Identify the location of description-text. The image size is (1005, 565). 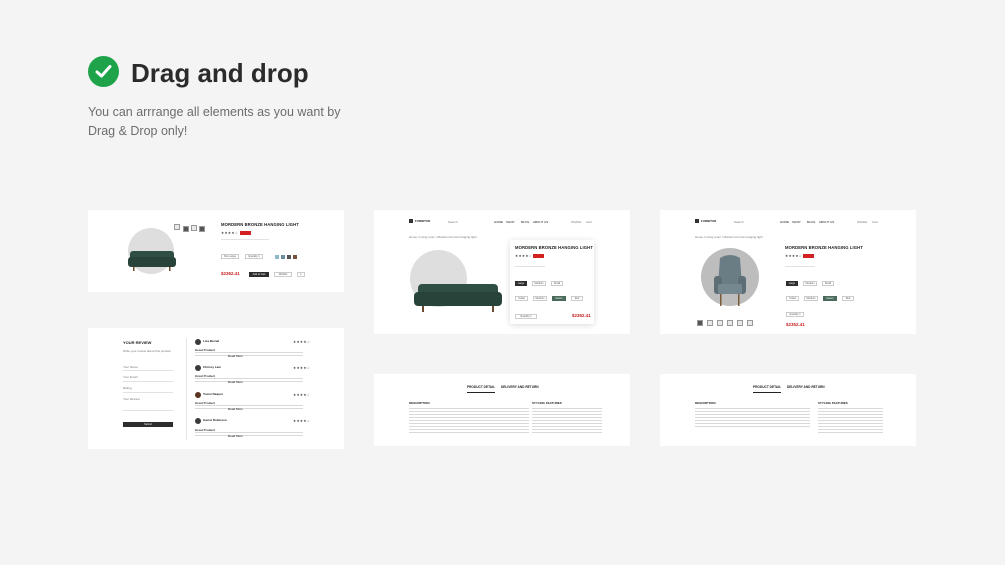
(752, 418).